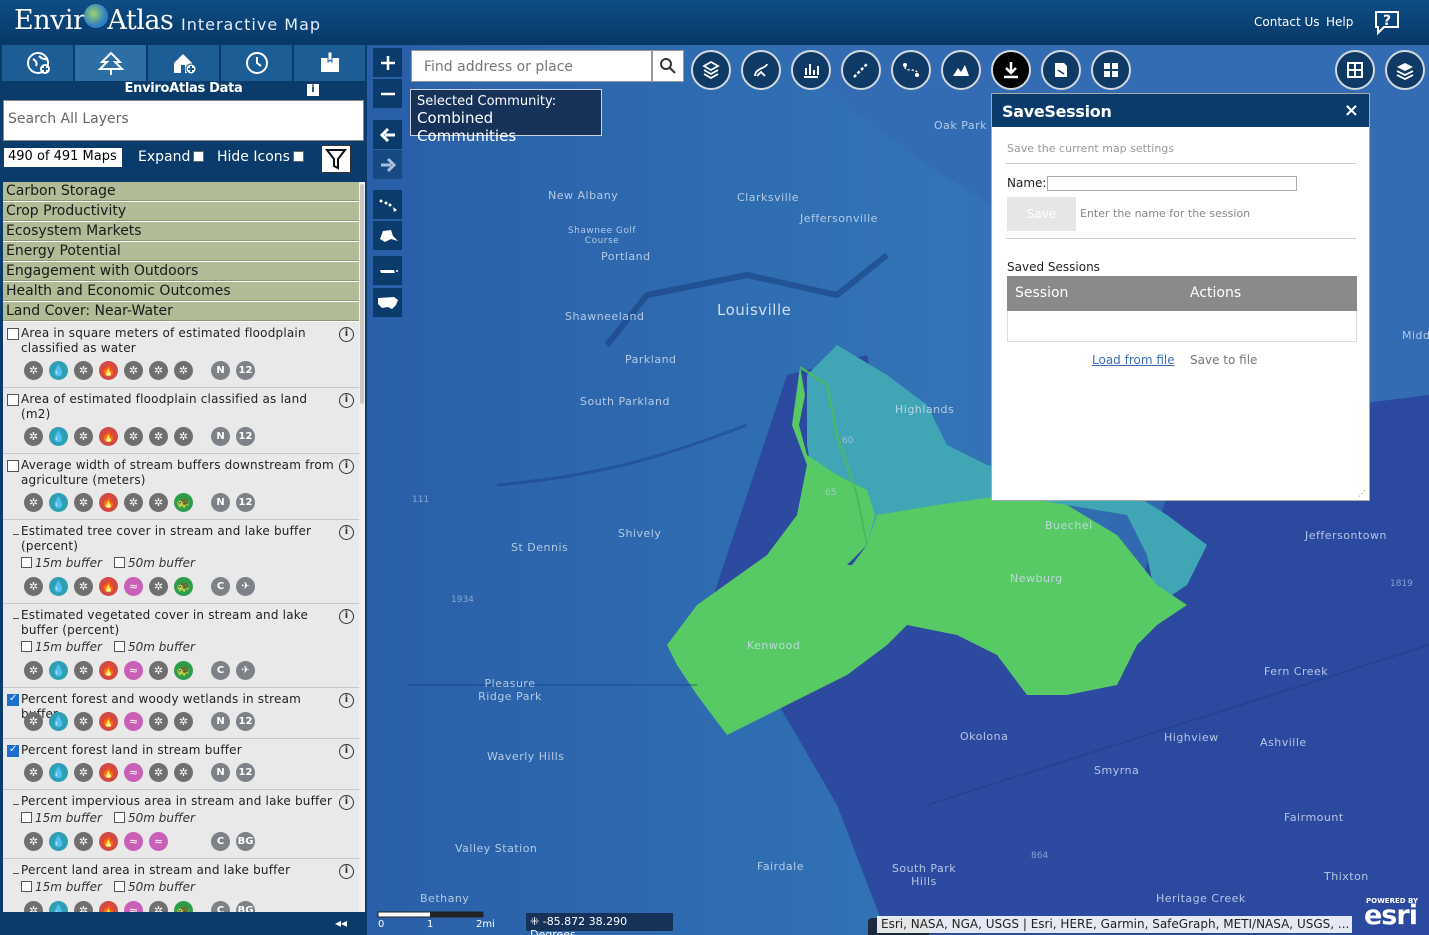  I want to click on alaska-extent-button, so click(387, 235).